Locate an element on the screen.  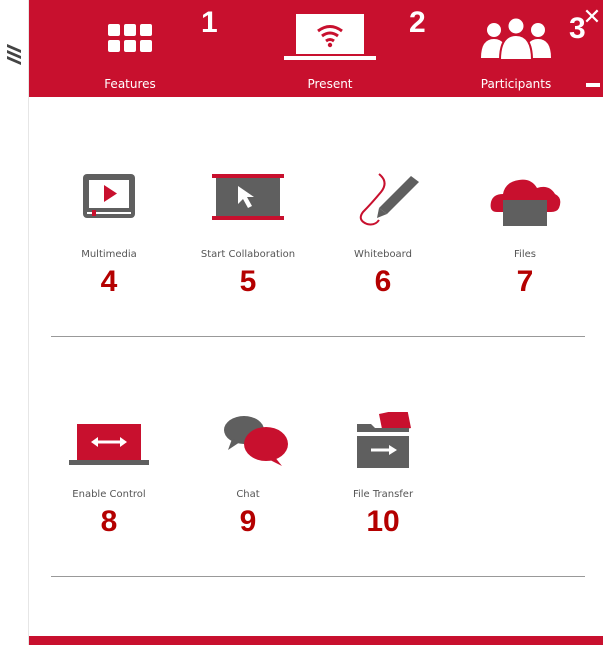
feature-start-collaboration-label: Start Collaboration is located at coordinates (248, 254).